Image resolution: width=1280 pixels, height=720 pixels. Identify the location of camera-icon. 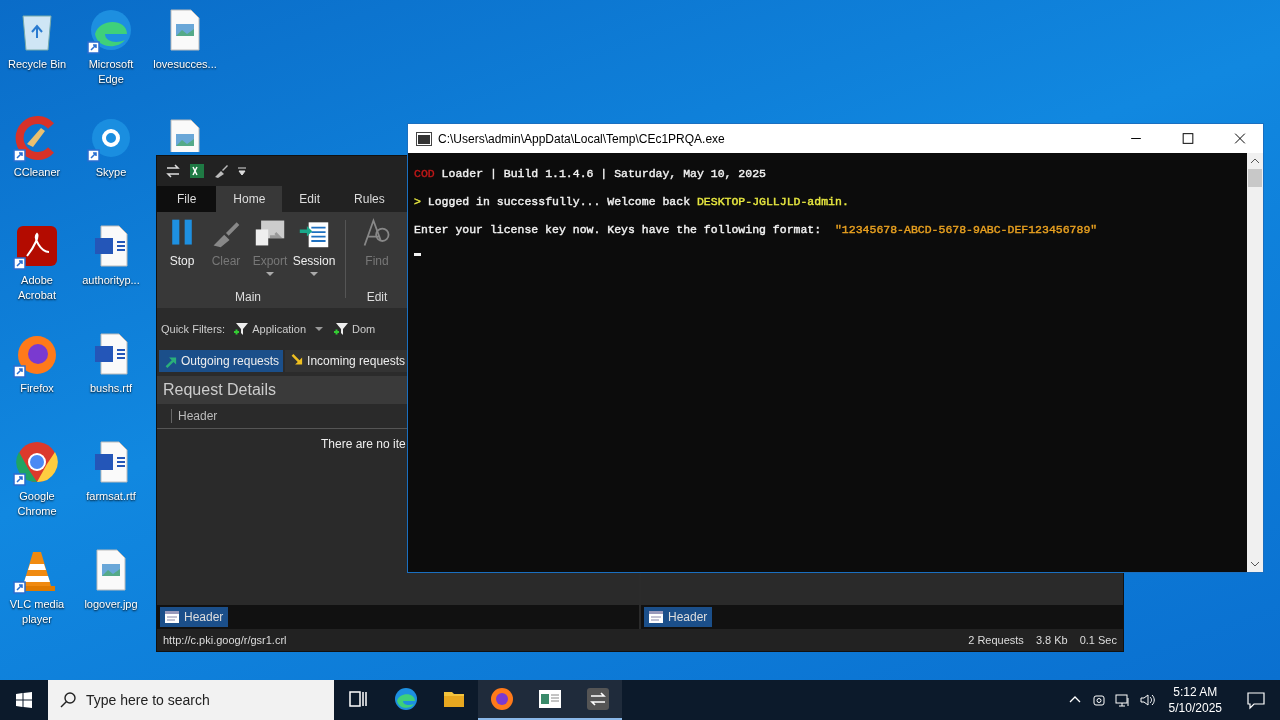
(1098, 700).